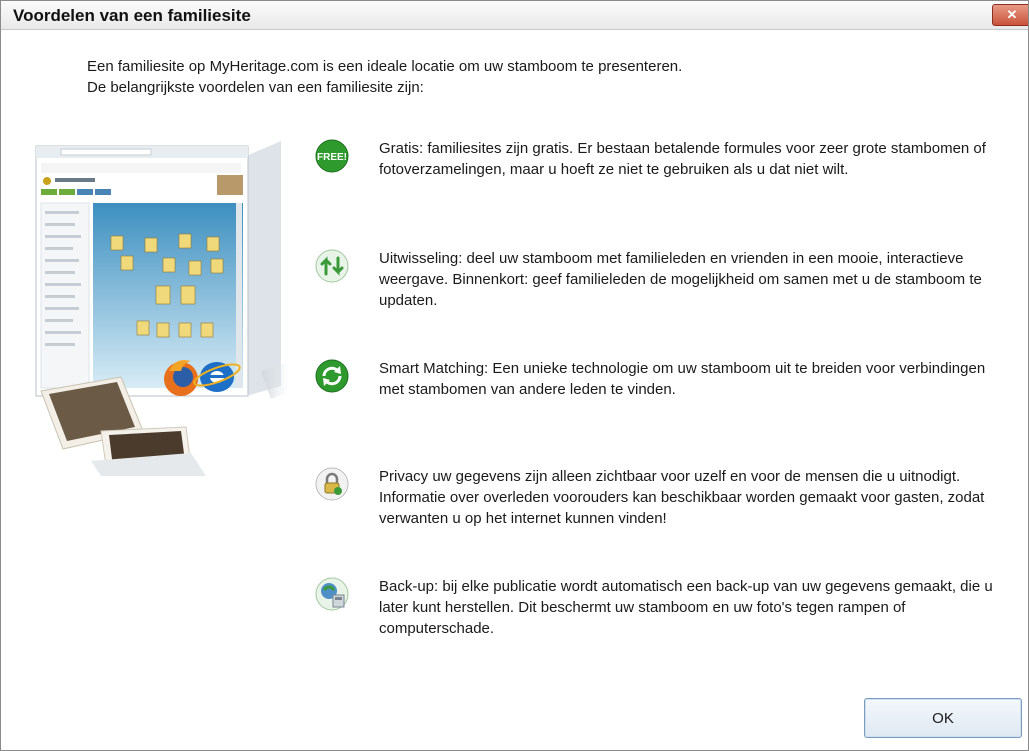  I want to click on dialog-title: Voordelen van een familiesite, so click(132, 15).